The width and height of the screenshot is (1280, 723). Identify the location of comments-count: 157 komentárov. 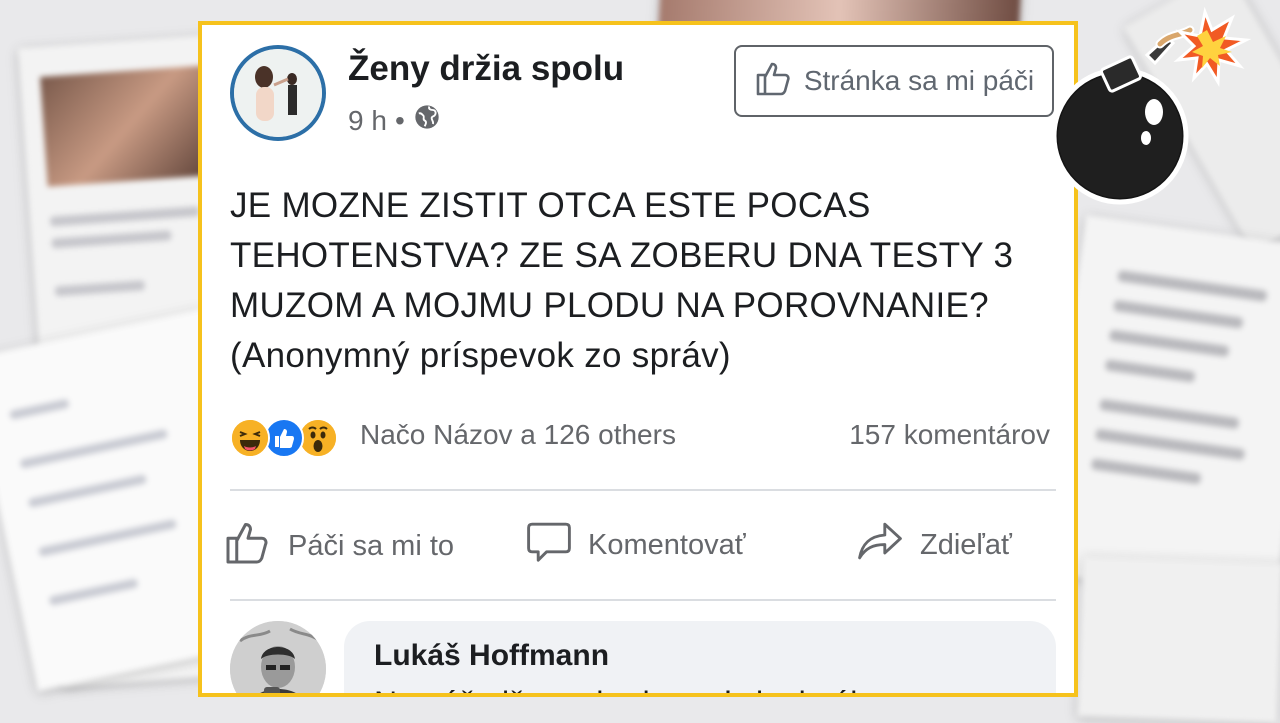
(949, 435).